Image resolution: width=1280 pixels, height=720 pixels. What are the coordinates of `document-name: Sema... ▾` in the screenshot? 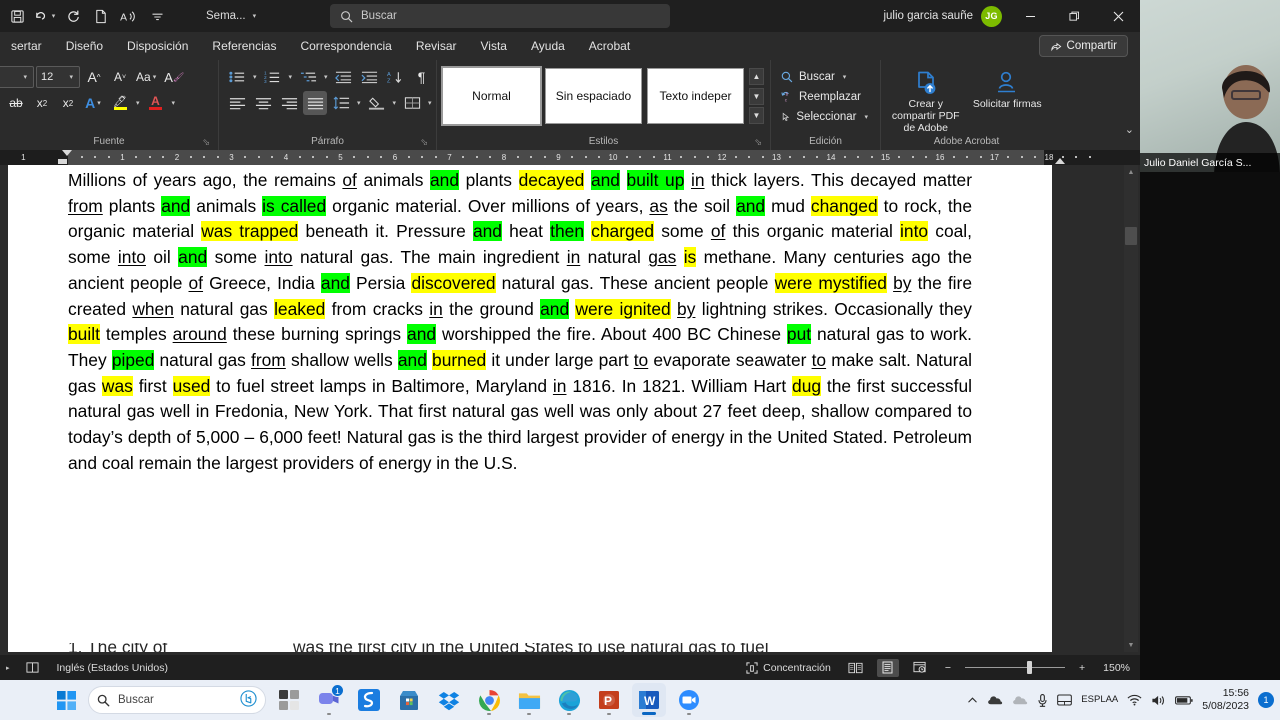 It's located at (232, 16).